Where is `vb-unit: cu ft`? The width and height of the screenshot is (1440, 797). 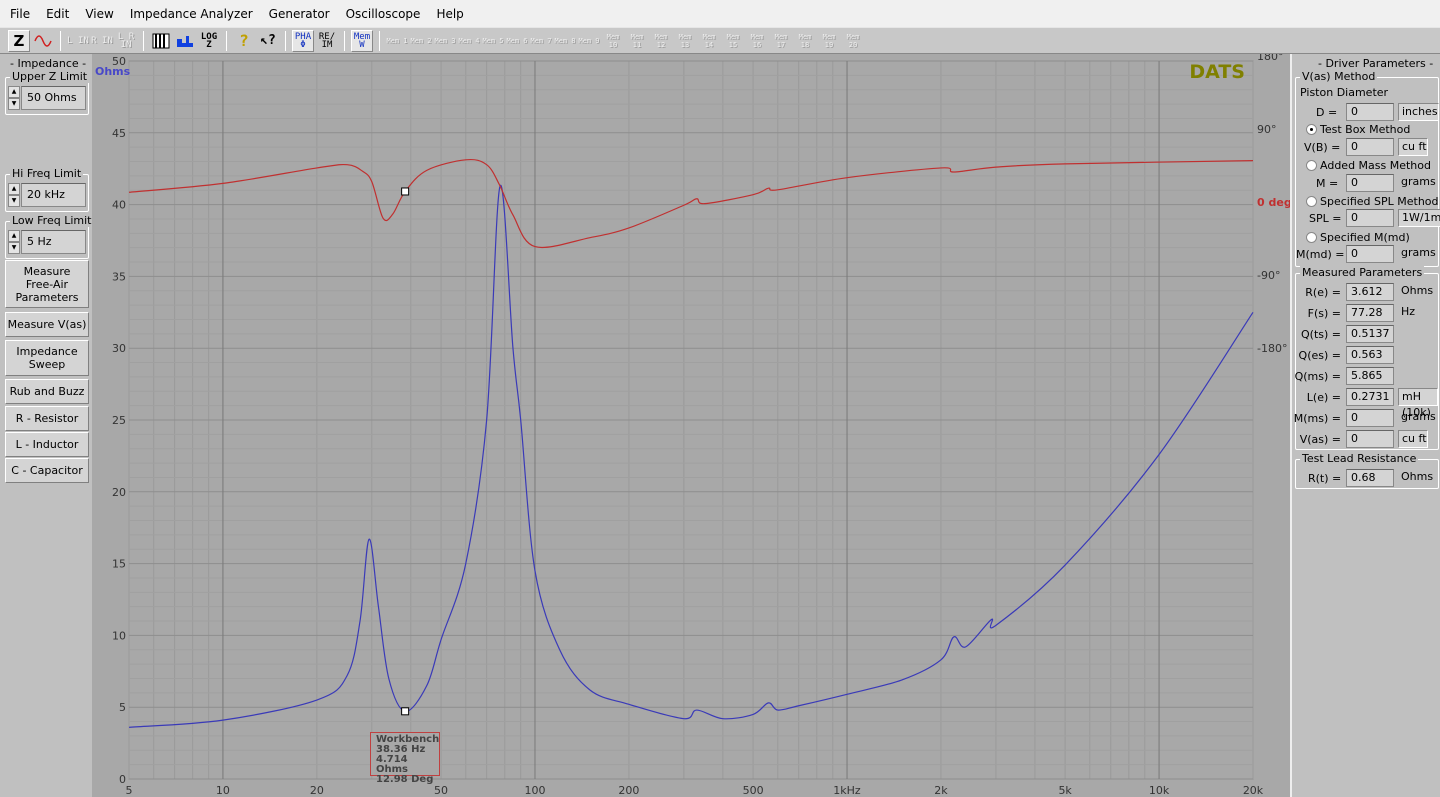 vb-unit: cu ft is located at coordinates (1413, 147).